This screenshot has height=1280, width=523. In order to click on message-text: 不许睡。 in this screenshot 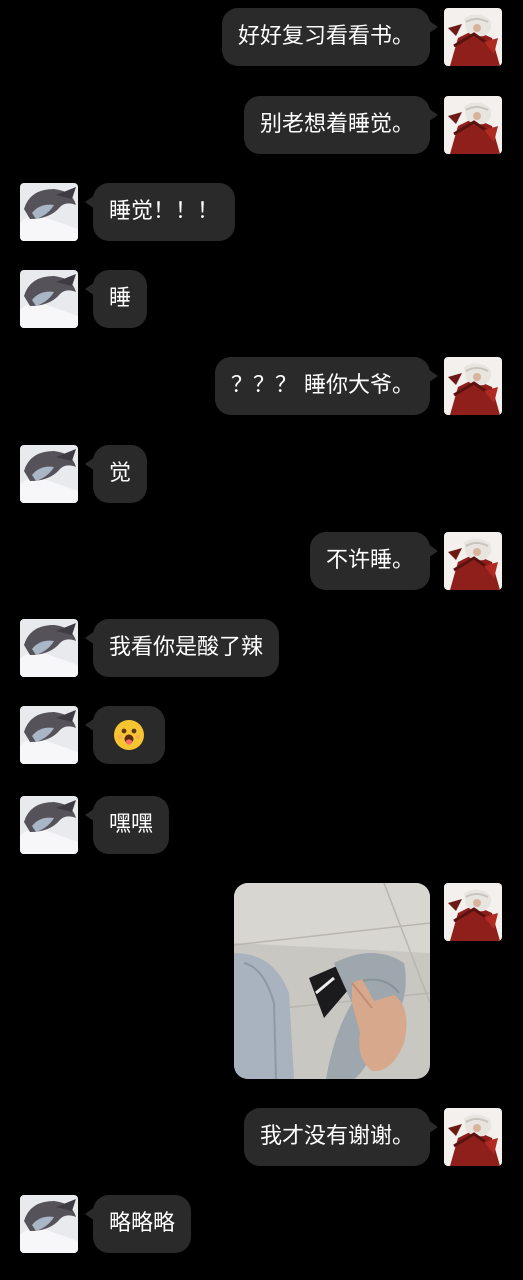, I will do `click(369, 560)`.